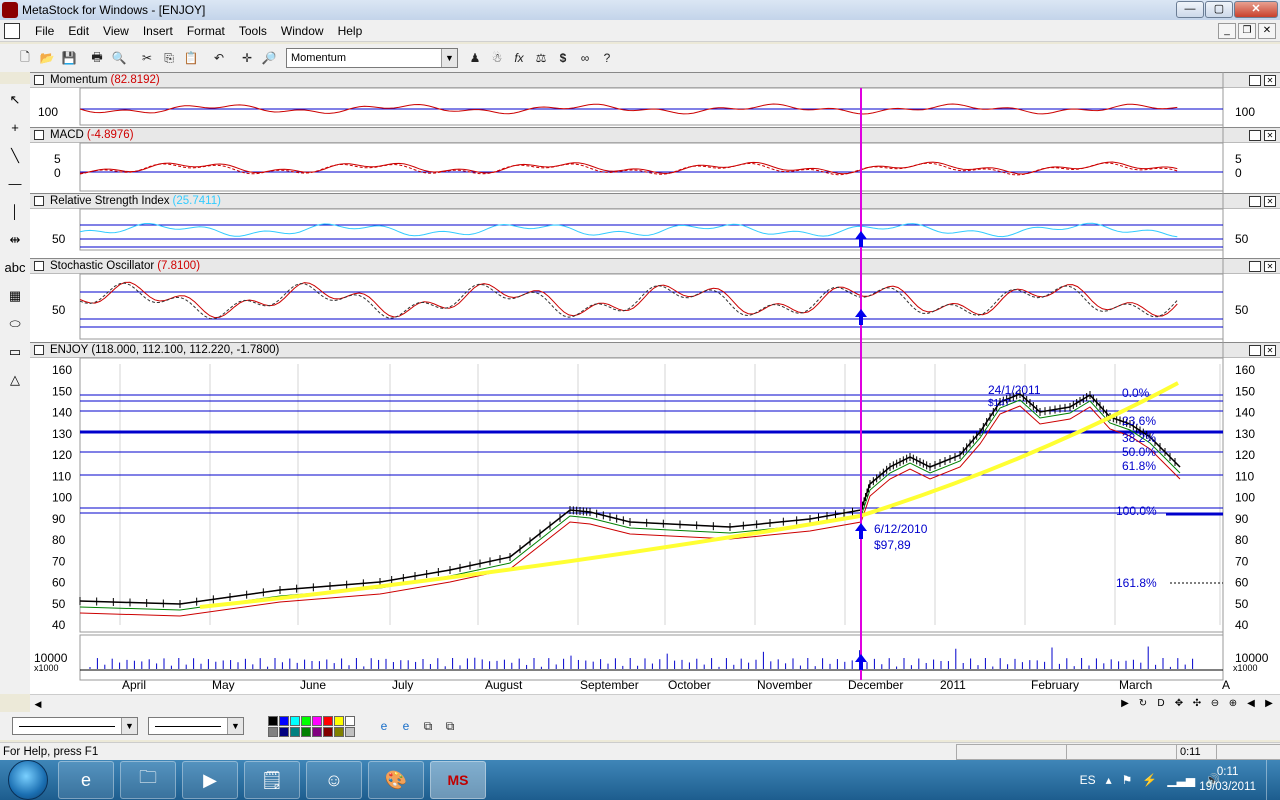 The width and height of the screenshot is (1280, 800). I want to click on page-left-icon: ◀, so click(1251, 704).